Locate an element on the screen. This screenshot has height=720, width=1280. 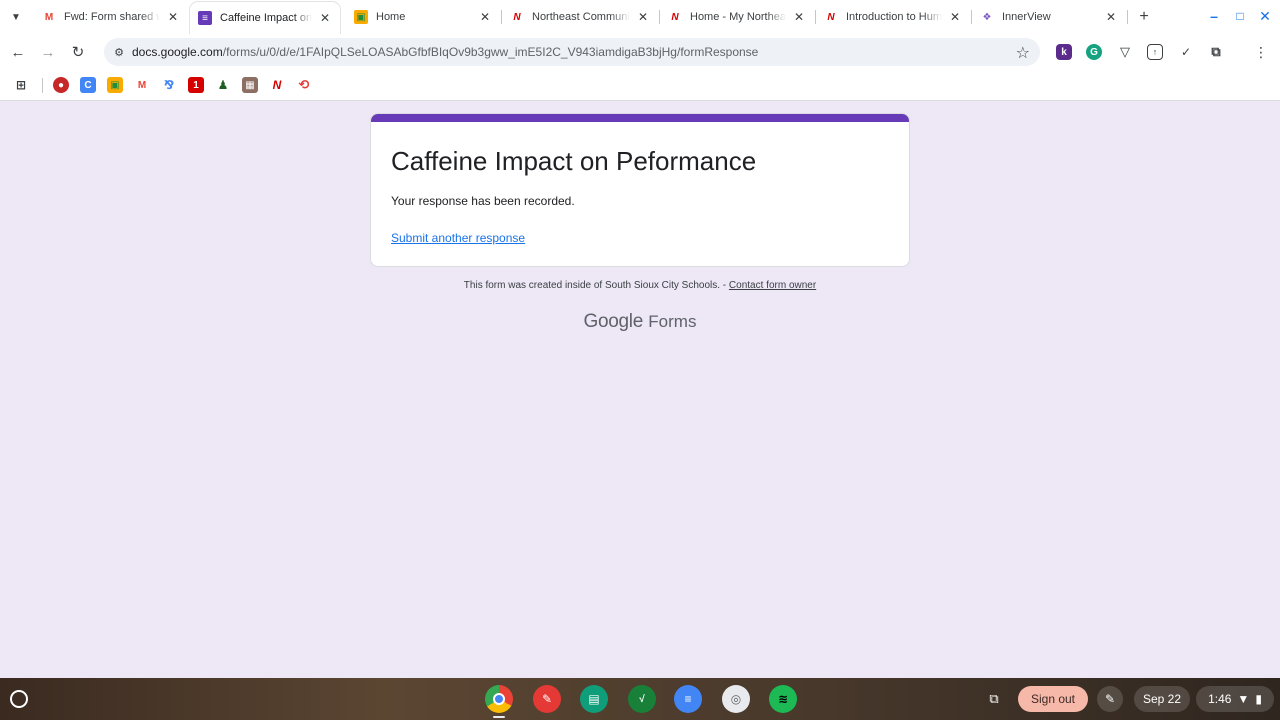
docs-app-icon: ≡ is located at coordinates (688, 699).